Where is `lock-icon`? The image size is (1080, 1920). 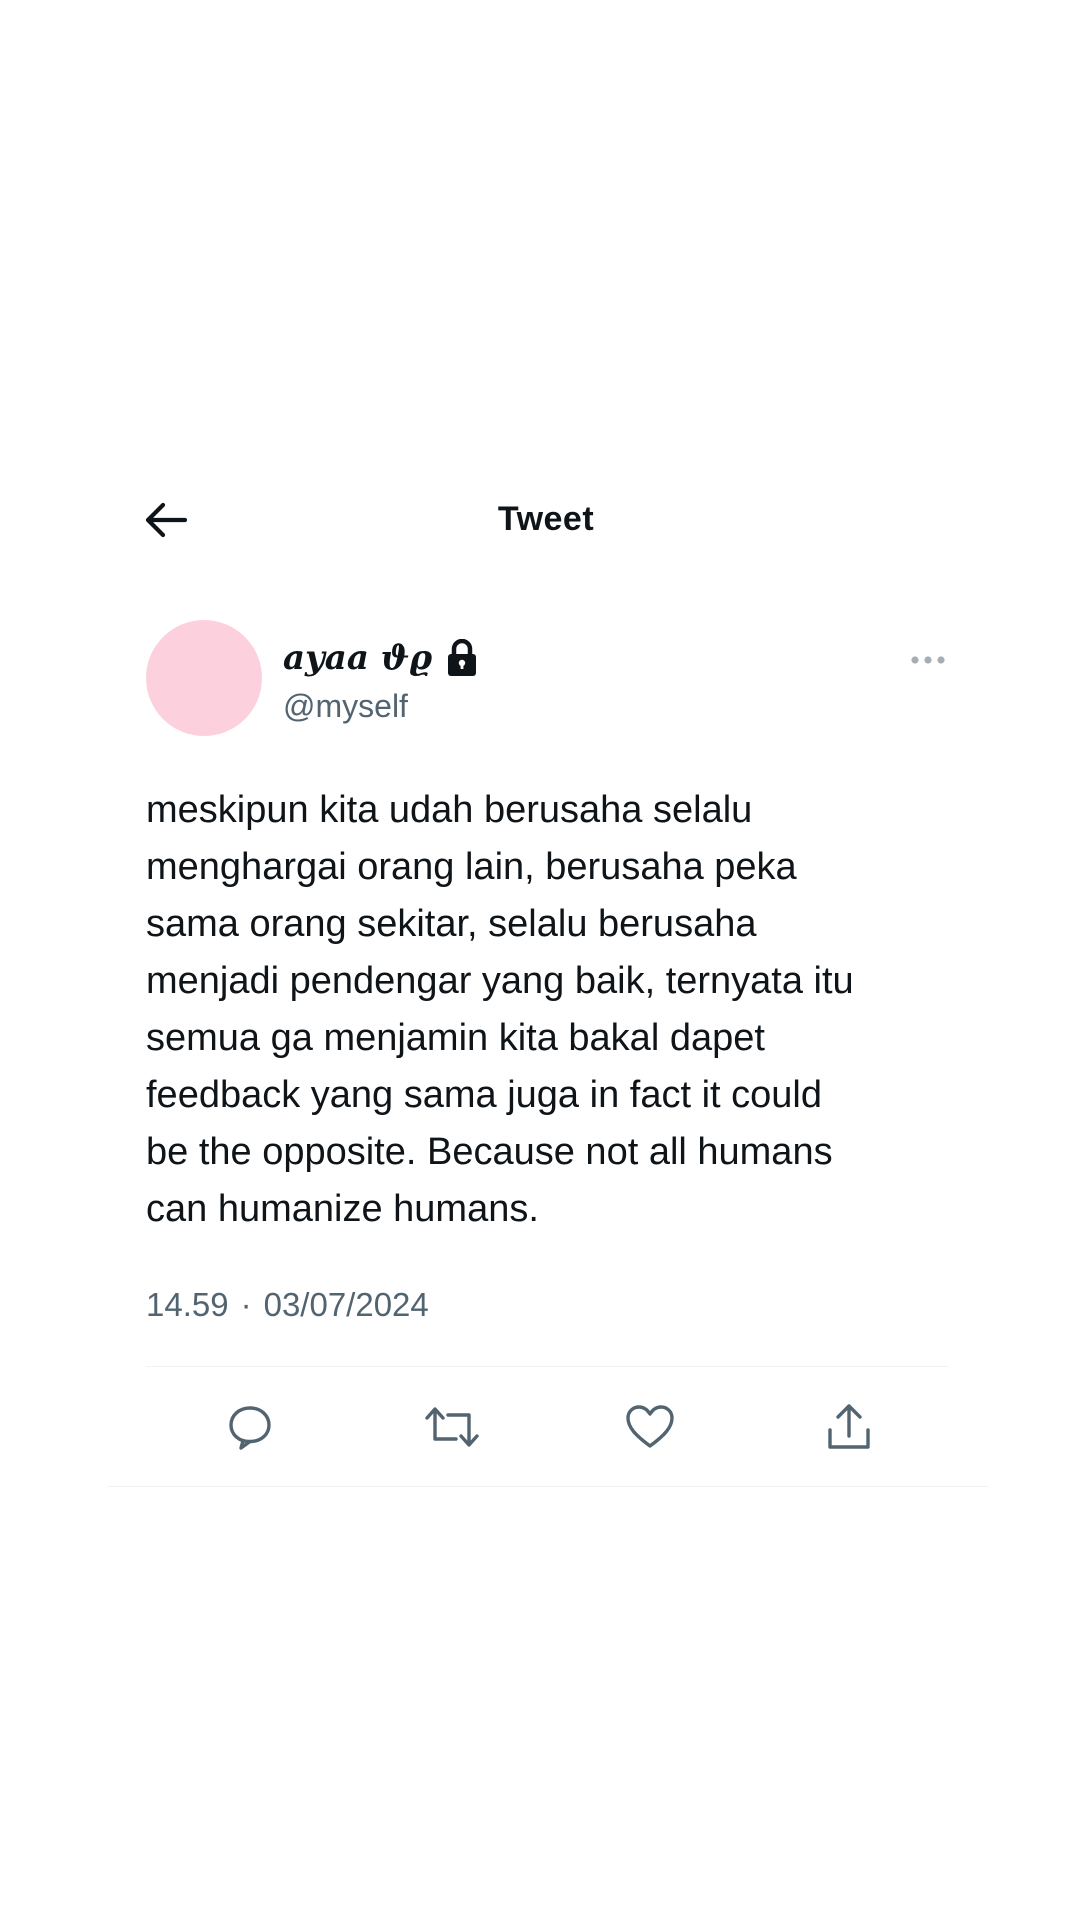
lock-icon is located at coordinates (462, 658).